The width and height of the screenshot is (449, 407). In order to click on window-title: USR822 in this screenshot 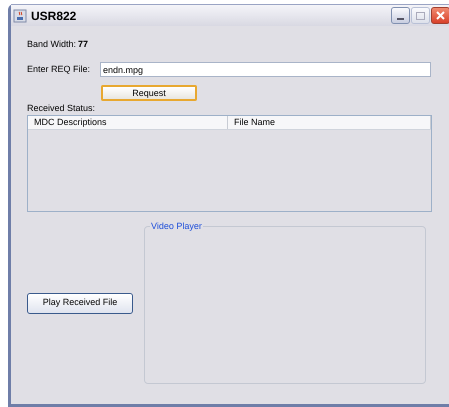, I will do `click(53, 16)`.